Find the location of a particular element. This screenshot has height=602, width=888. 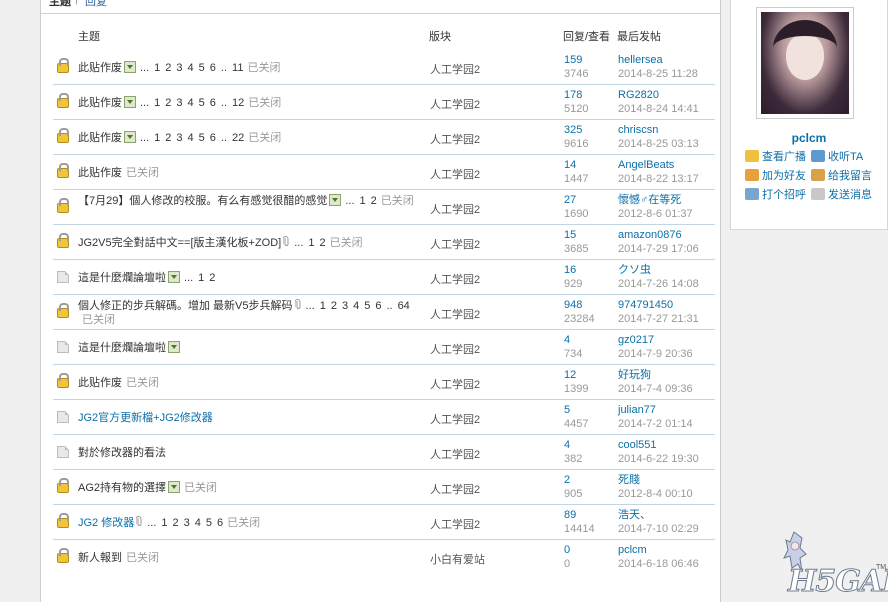

reply-count: 27 is located at coordinates (576, 200).